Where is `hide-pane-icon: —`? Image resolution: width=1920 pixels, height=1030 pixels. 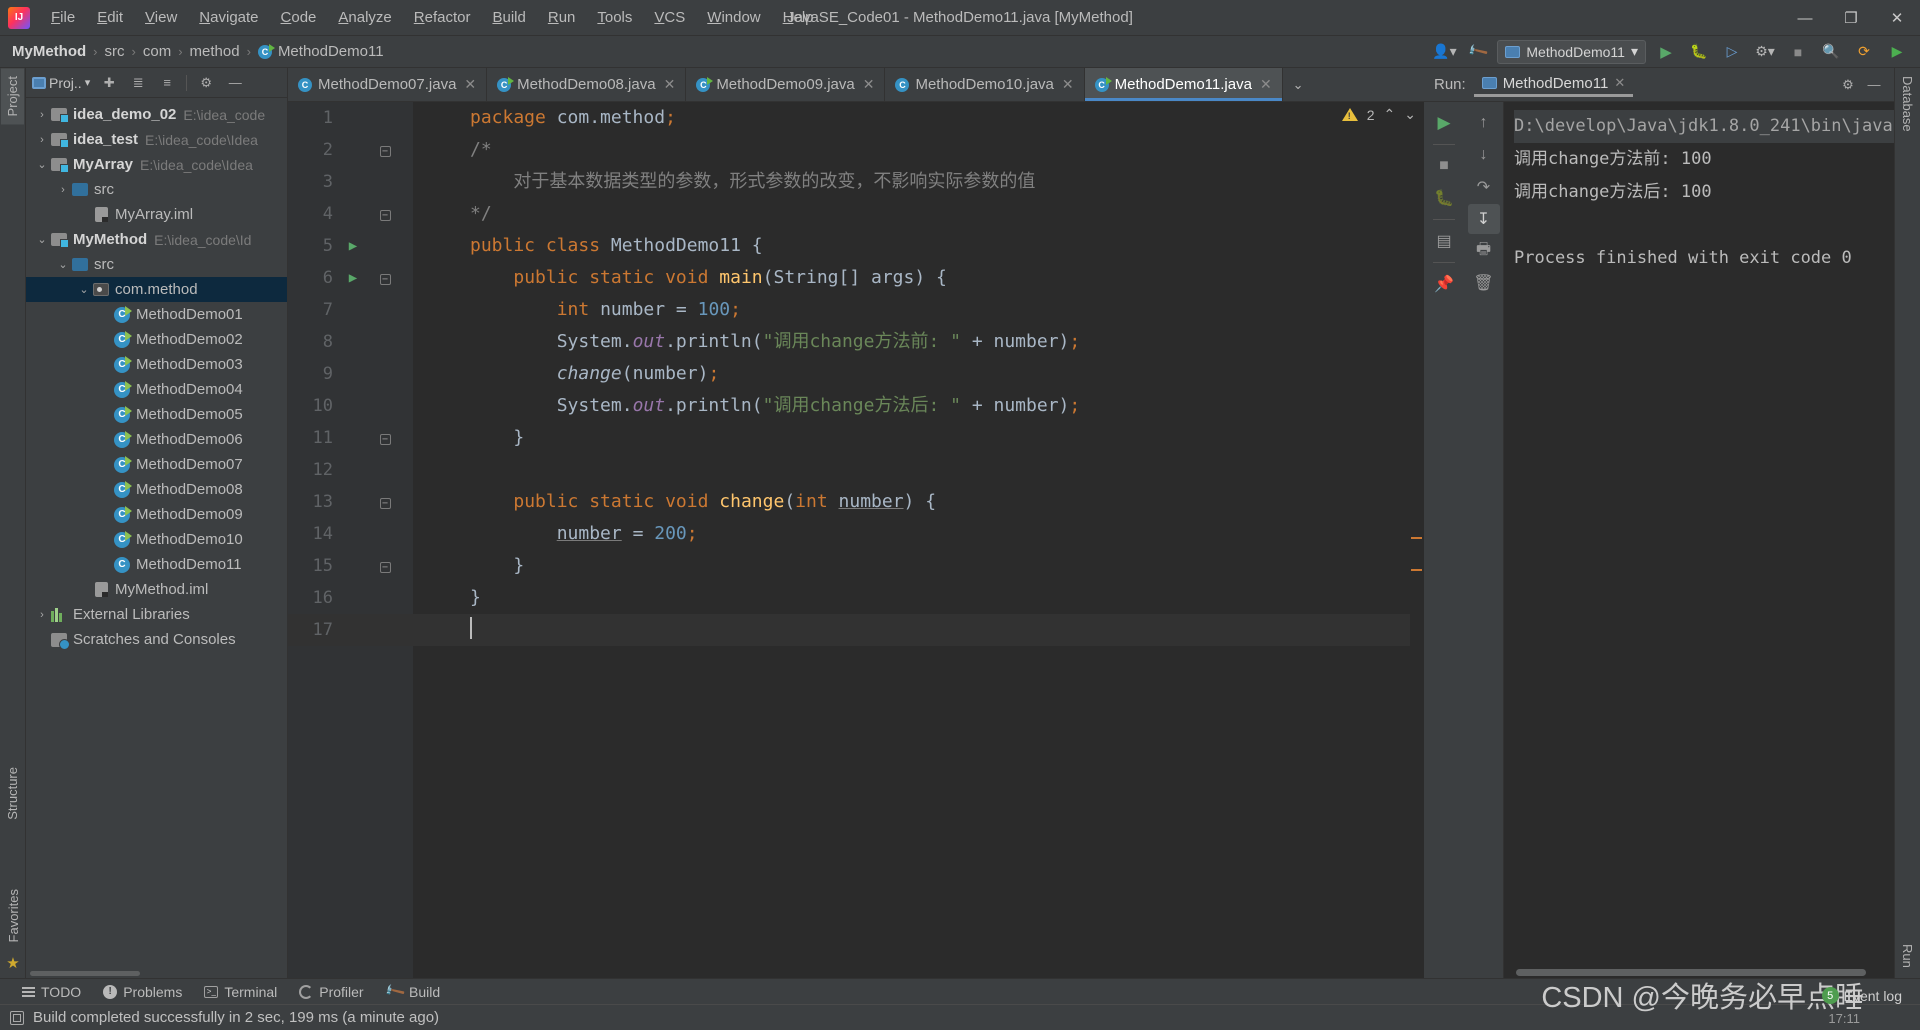
hide-pane-icon: — is located at coordinates (235, 83).